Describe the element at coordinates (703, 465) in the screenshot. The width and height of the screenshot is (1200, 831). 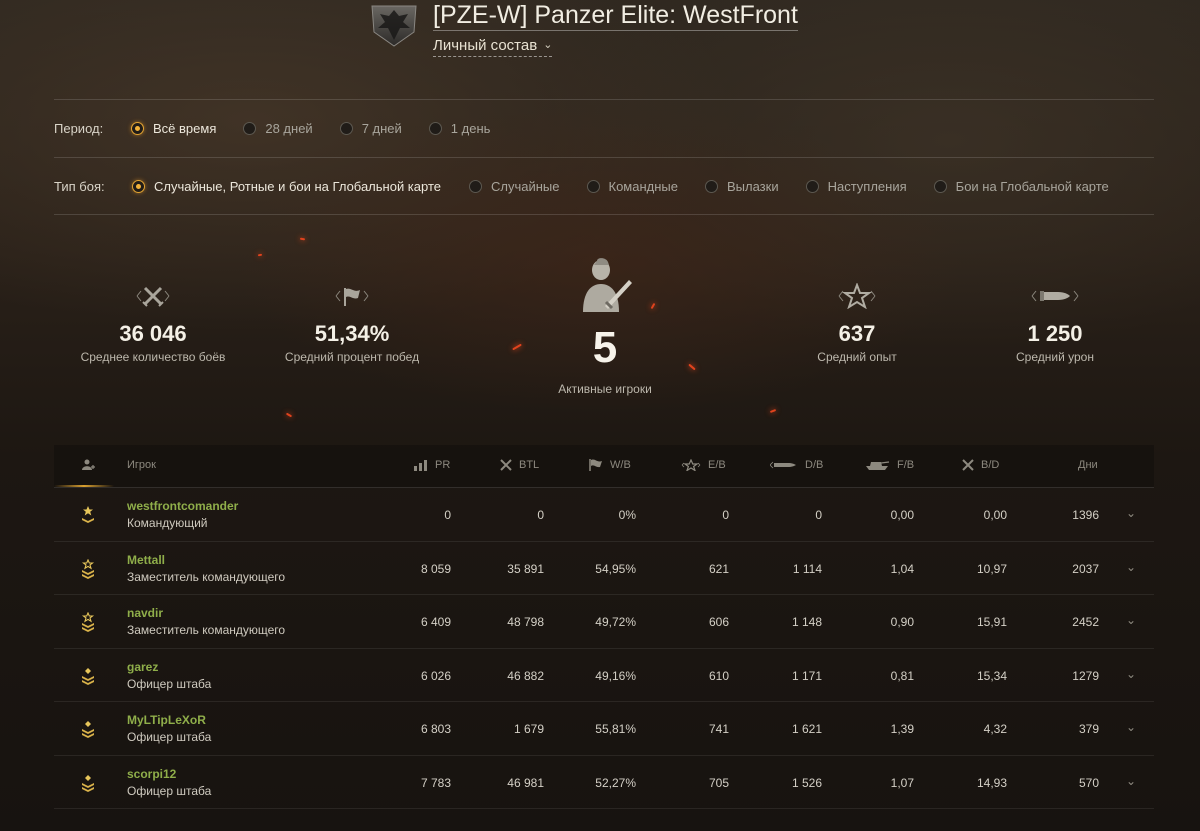
I see `column-eb: E/B` at that location.